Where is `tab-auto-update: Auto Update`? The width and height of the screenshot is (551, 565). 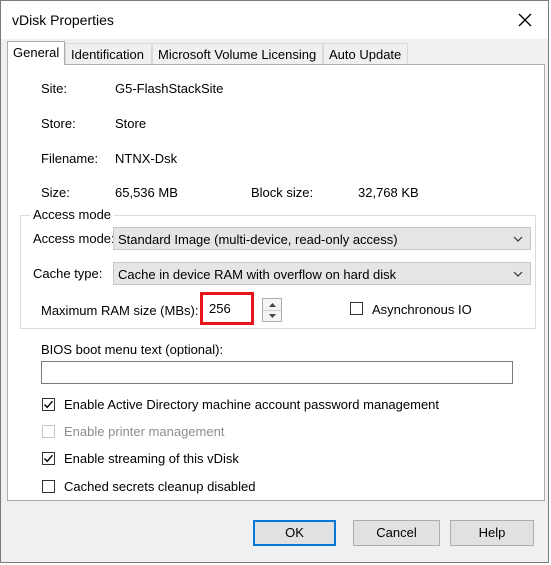
tab-auto-update: Auto Update is located at coordinates (365, 53).